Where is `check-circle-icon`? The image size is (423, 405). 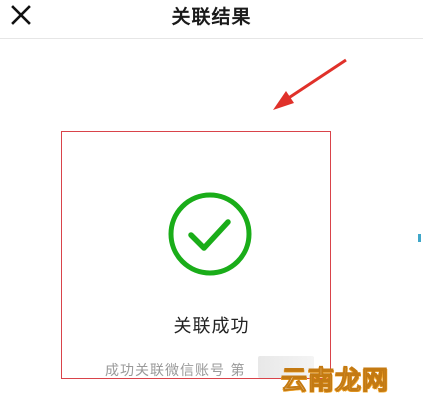 check-circle-icon is located at coordinates (210, 234).